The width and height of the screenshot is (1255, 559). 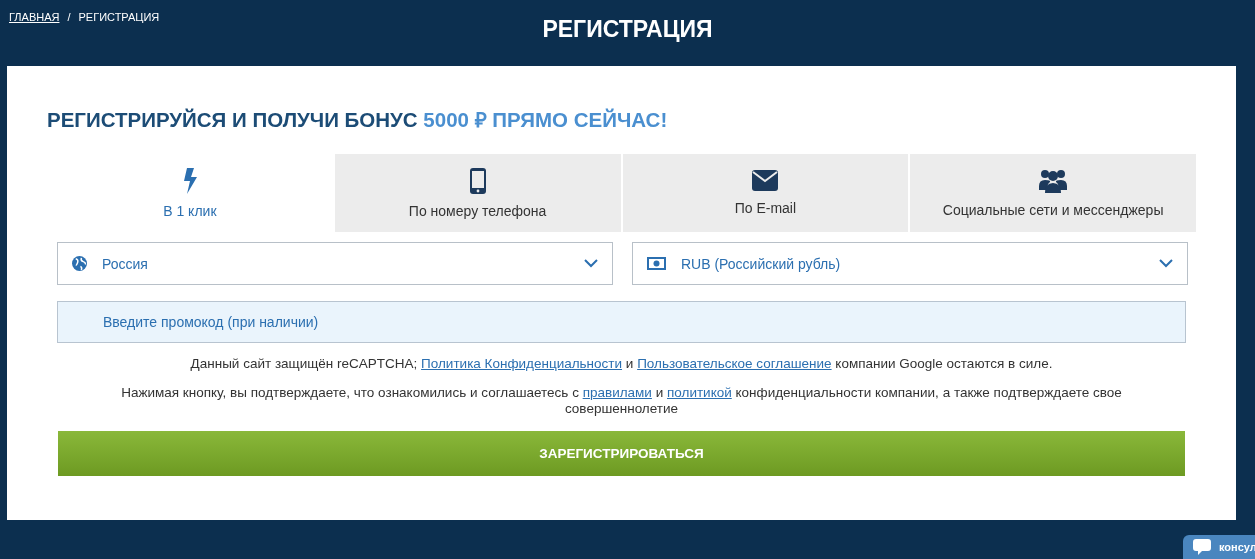 I want to click on speech-bubble-icon, so click(x=1202, y=547).